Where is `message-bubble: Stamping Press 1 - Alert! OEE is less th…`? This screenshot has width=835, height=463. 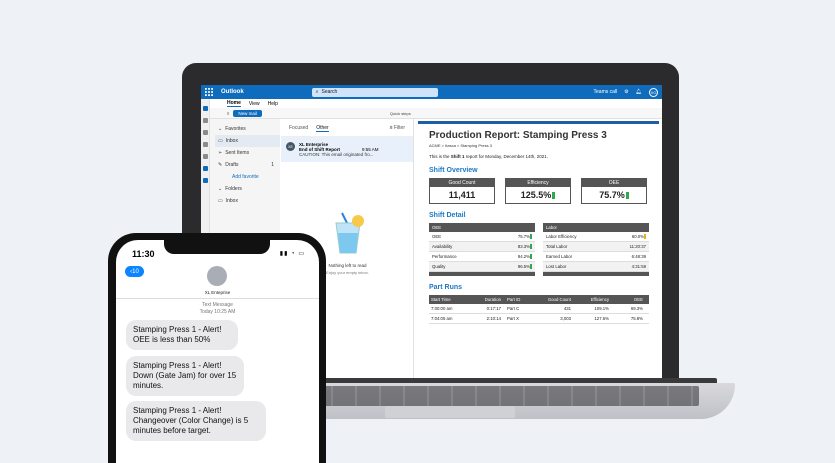
message-bubble: Stamping Press 1 - Alert! OEE is less th… is located at coordinates (182, 335).